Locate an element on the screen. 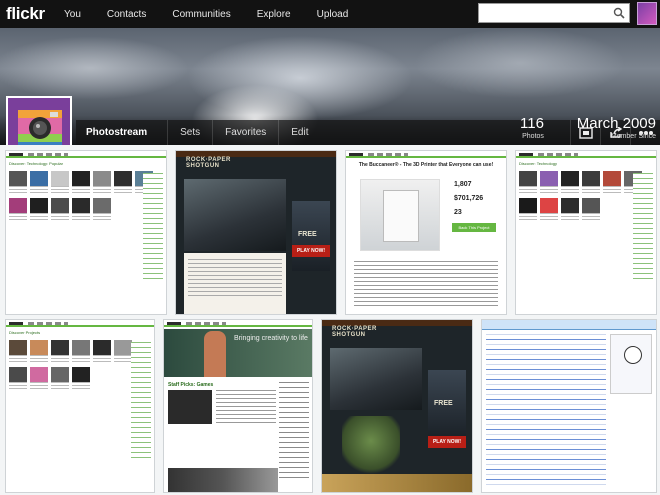 The image size is (660, 495). category-label: Discover: Technology: Popular is located at coordinates (36, 163).